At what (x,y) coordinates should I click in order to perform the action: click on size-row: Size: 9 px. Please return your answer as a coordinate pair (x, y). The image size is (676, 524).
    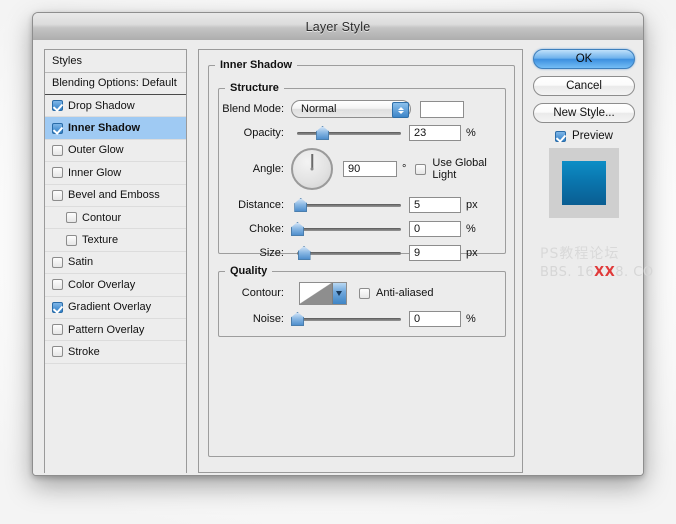
    Looking at the image, I should click on (362, 253).